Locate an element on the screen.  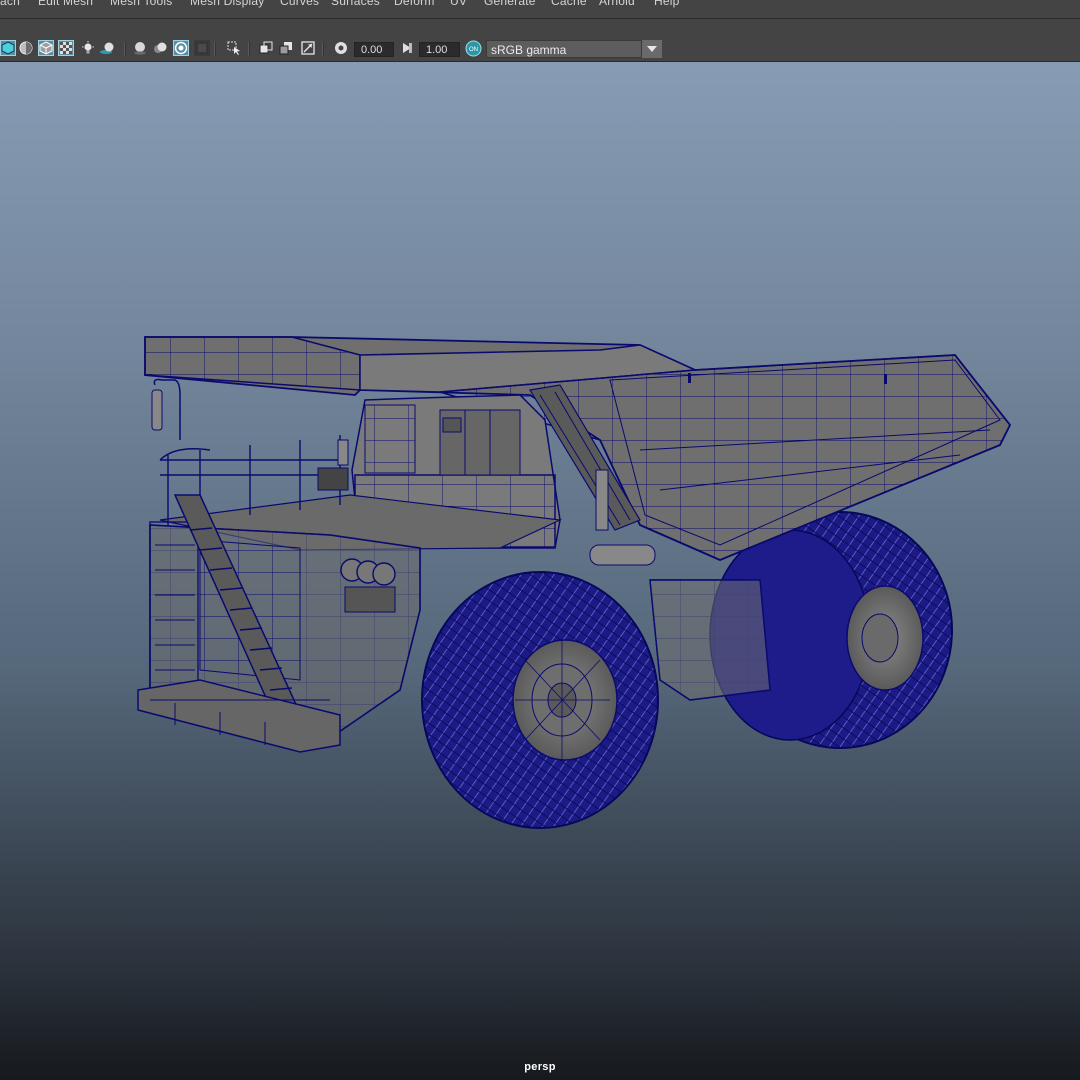
view-transform-toggle: ON is located at coordinates (473, 48).